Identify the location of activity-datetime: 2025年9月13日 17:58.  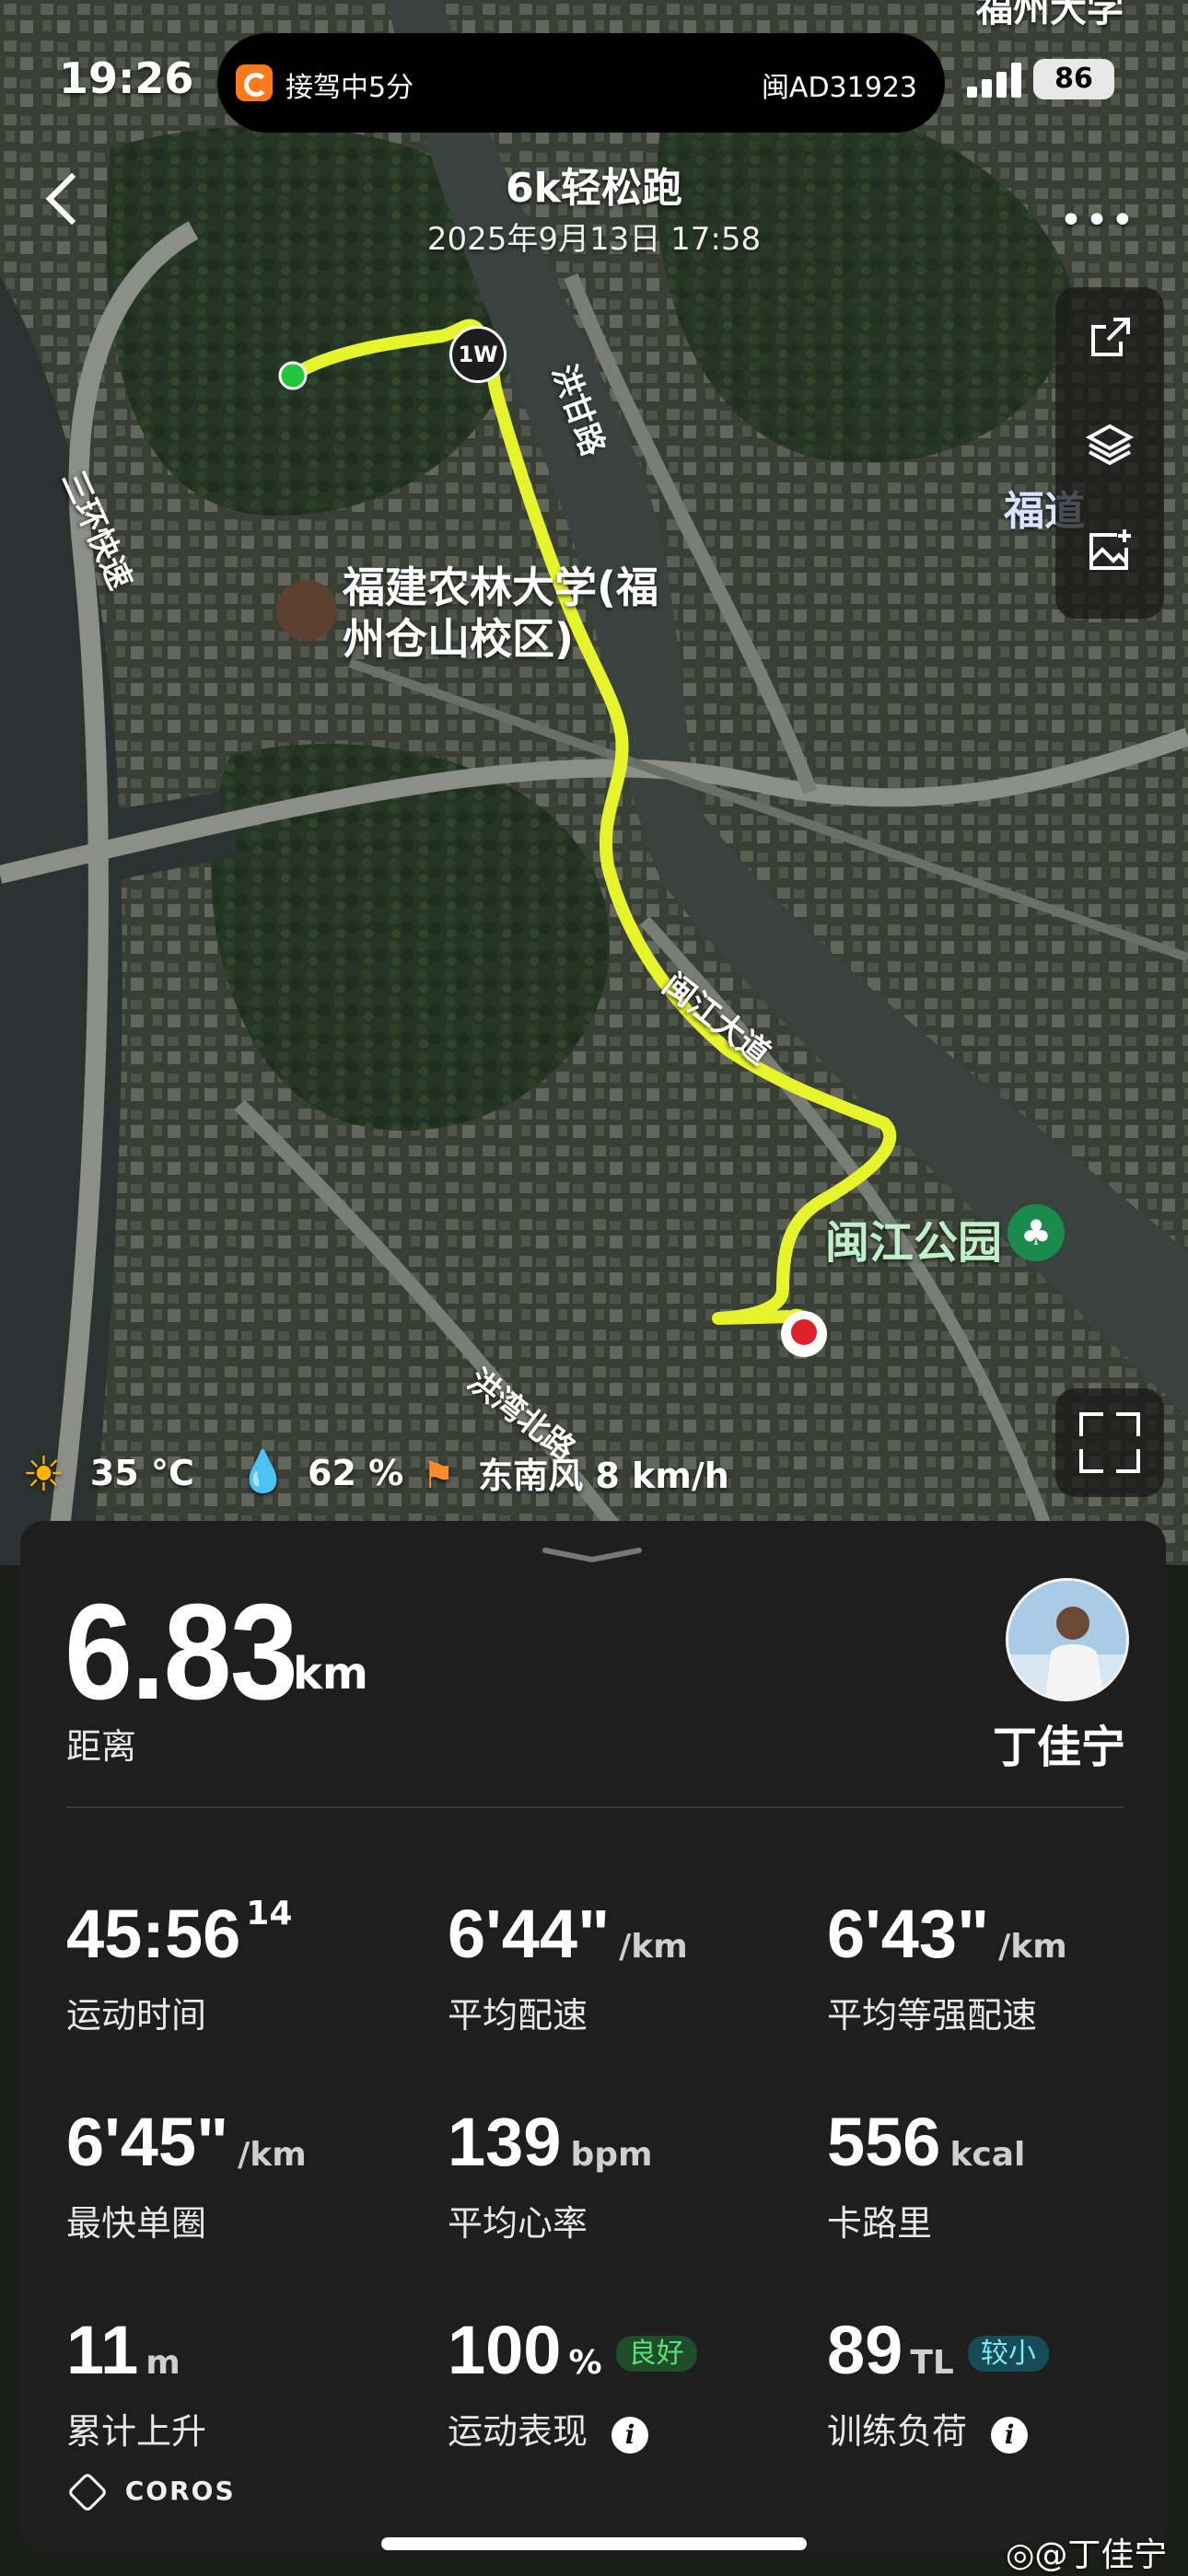
(594, 239).